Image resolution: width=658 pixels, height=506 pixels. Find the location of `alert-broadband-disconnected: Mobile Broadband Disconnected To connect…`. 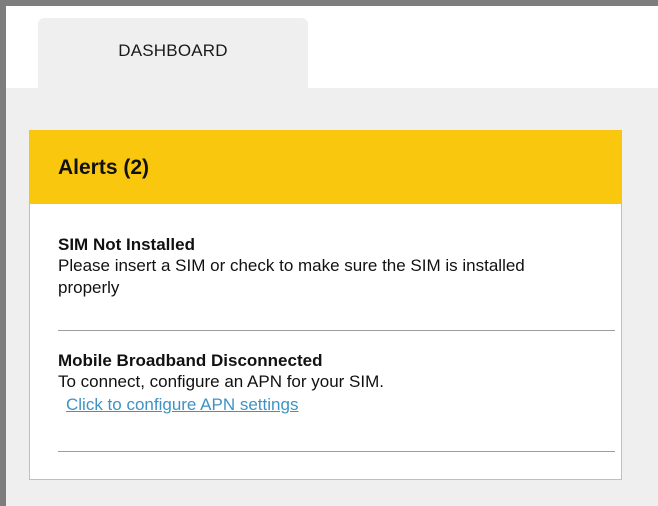

alert-broadband-disconnected: Mobile Broadband Disconnected To connect… is located at coordinates (336, 383).